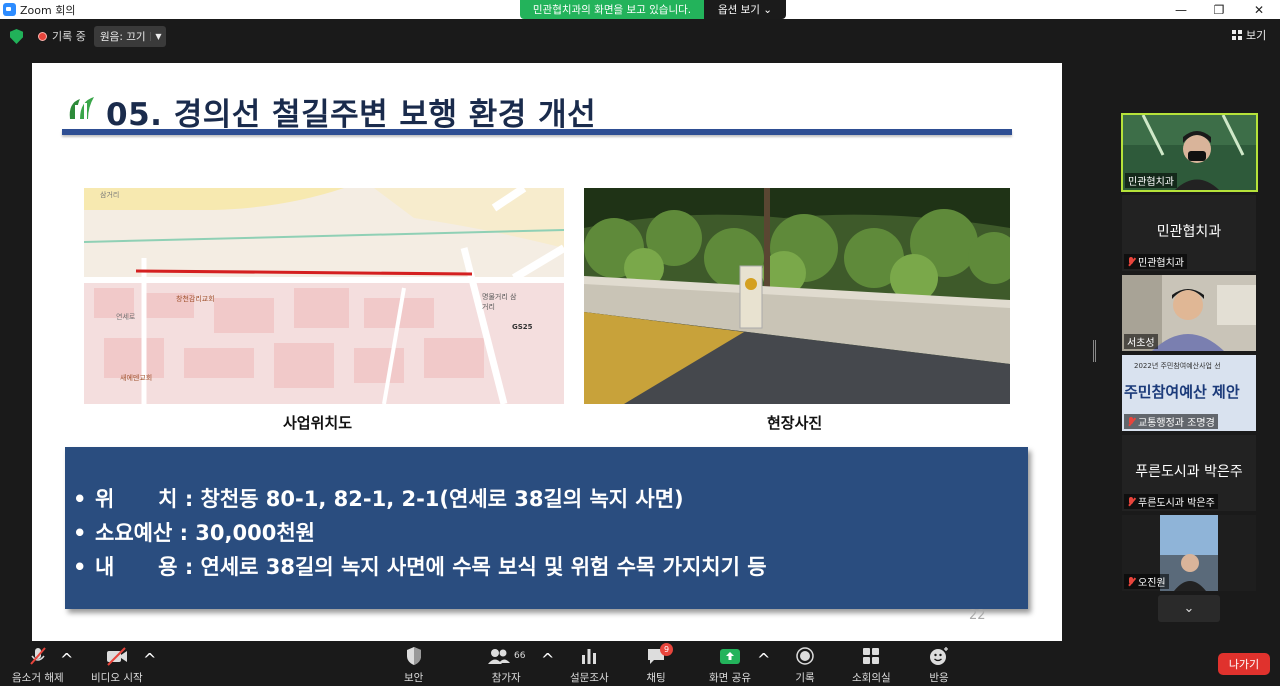  I want to click on shield-icon, so click(413, 656).